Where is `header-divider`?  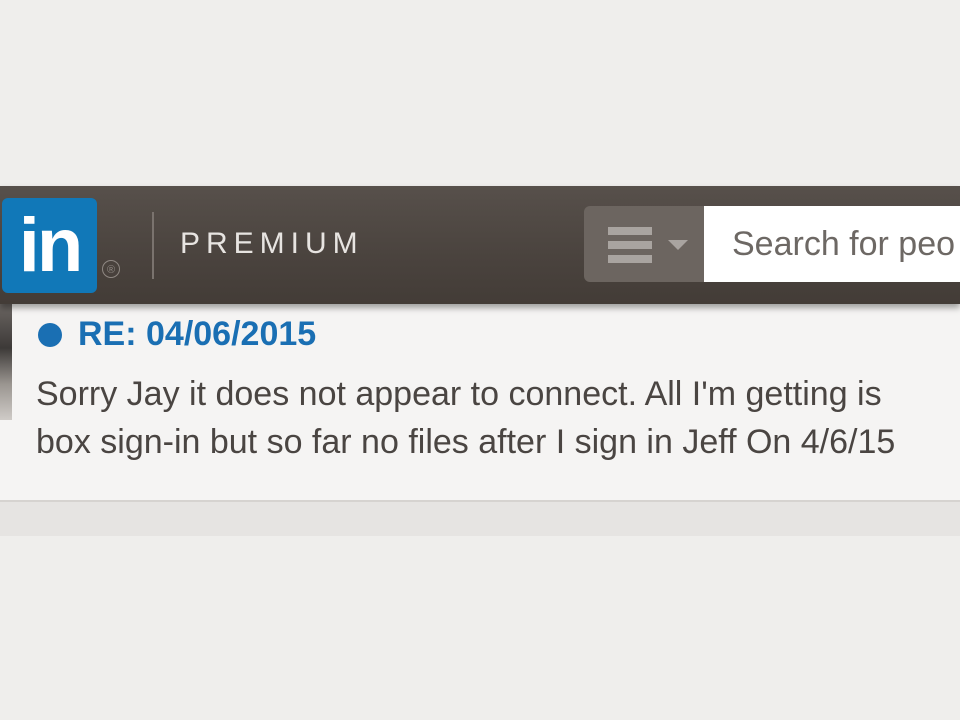
header-divider is located at coordinates (153, 245).